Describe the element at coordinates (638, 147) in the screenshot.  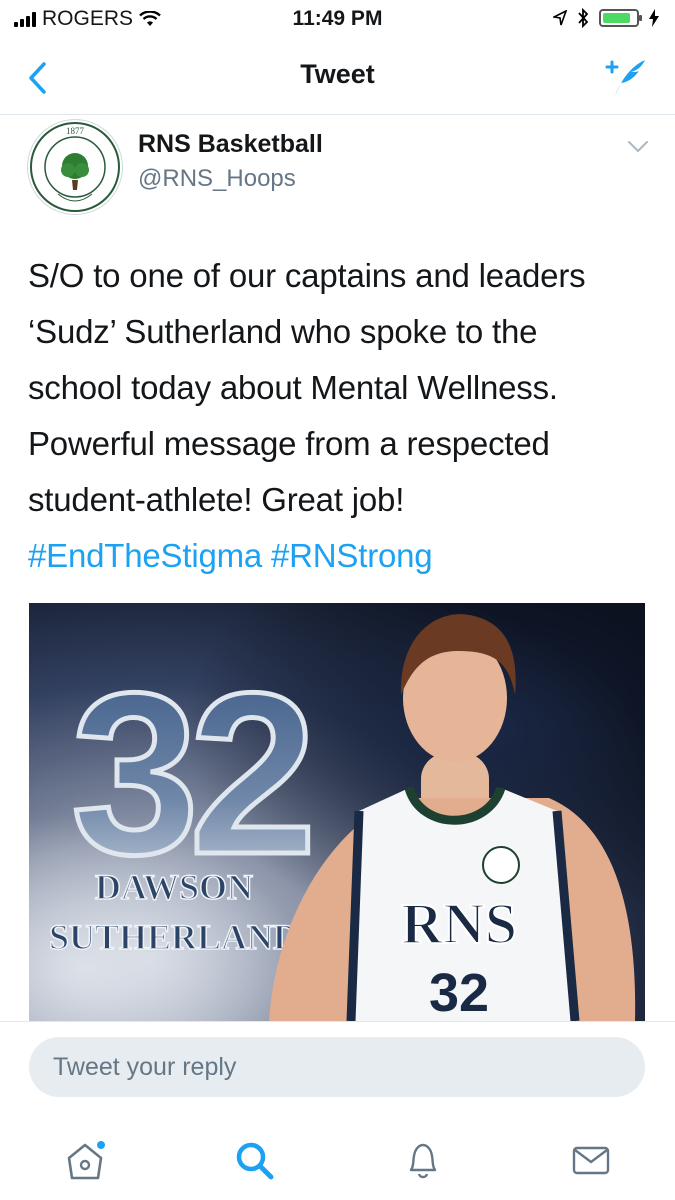
I see `chevron-down-icon` at that location.